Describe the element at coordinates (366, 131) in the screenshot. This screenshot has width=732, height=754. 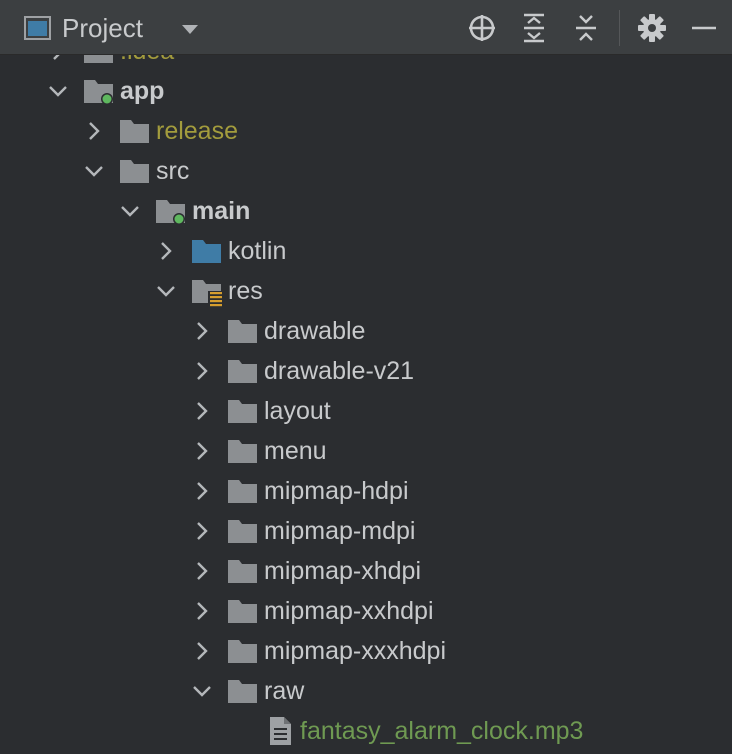
I see `tree-row-release: release` at that location.